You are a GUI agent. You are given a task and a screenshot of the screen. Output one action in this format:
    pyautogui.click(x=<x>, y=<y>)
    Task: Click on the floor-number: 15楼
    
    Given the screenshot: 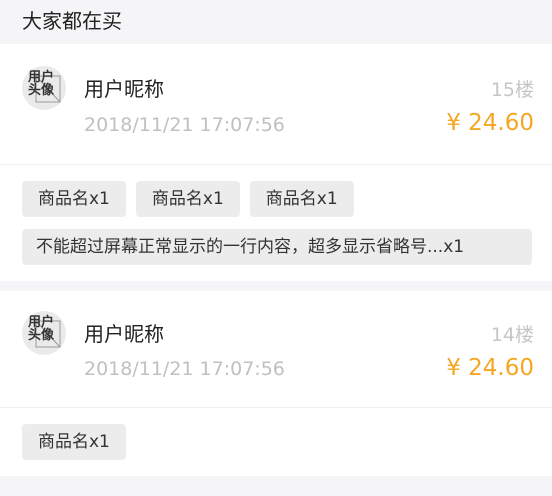 What is the action you would take?
    pyautogui.click(x=512, y=90)
    